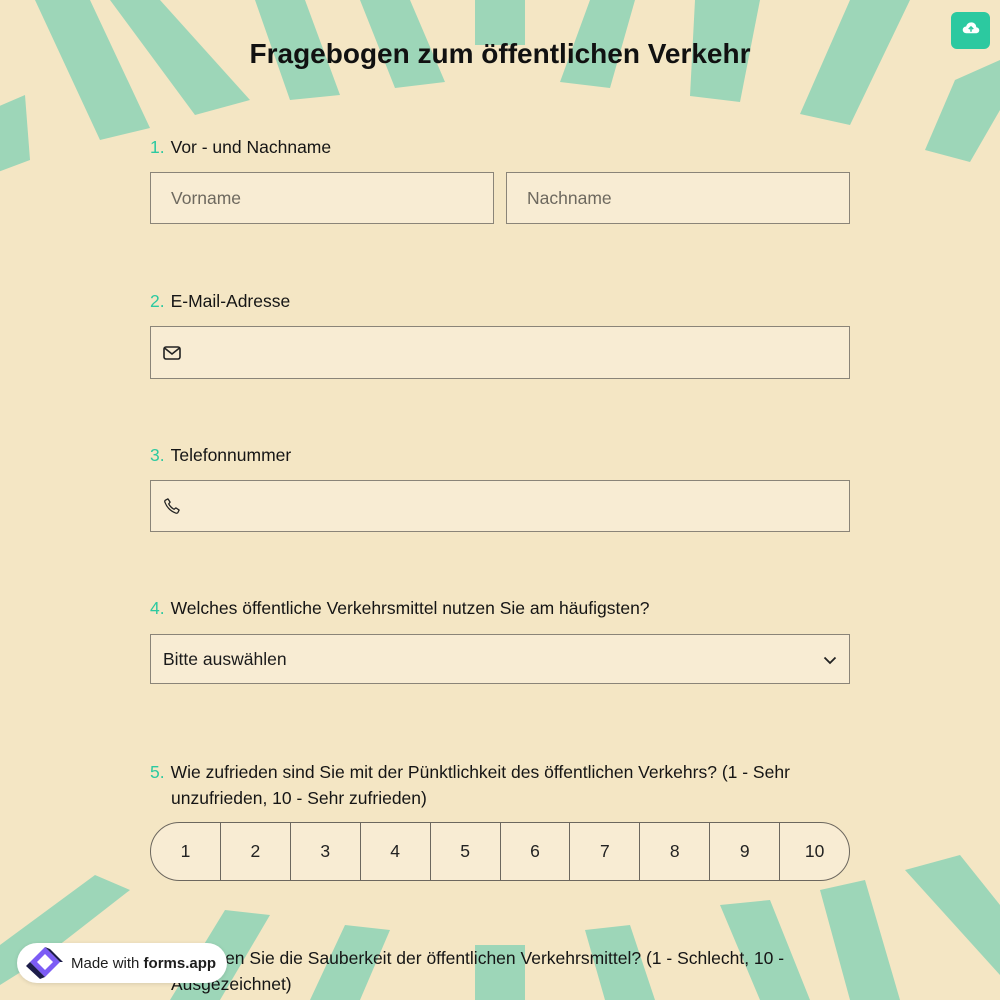  Describe the element at coordinates (520, 352) in the screenshot. I see `email-input` at that location.